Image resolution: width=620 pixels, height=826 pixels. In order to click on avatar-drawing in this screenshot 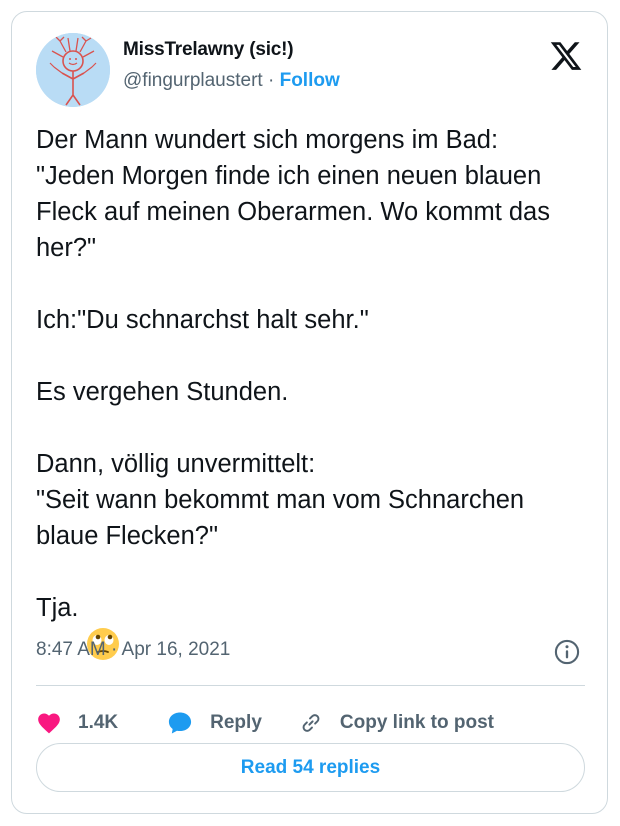, I will do `click(73, 70)`.